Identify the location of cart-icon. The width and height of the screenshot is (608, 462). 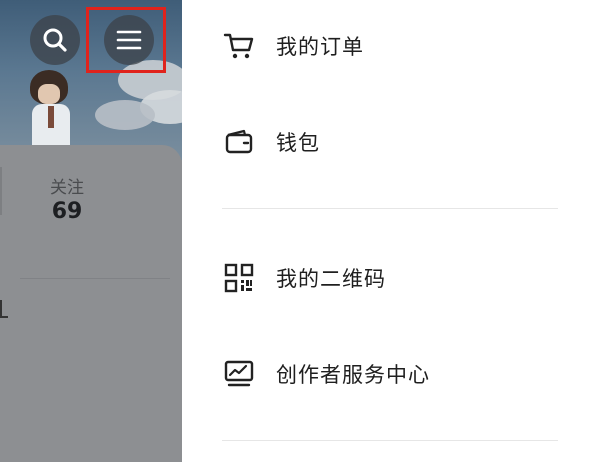
(239, 46).